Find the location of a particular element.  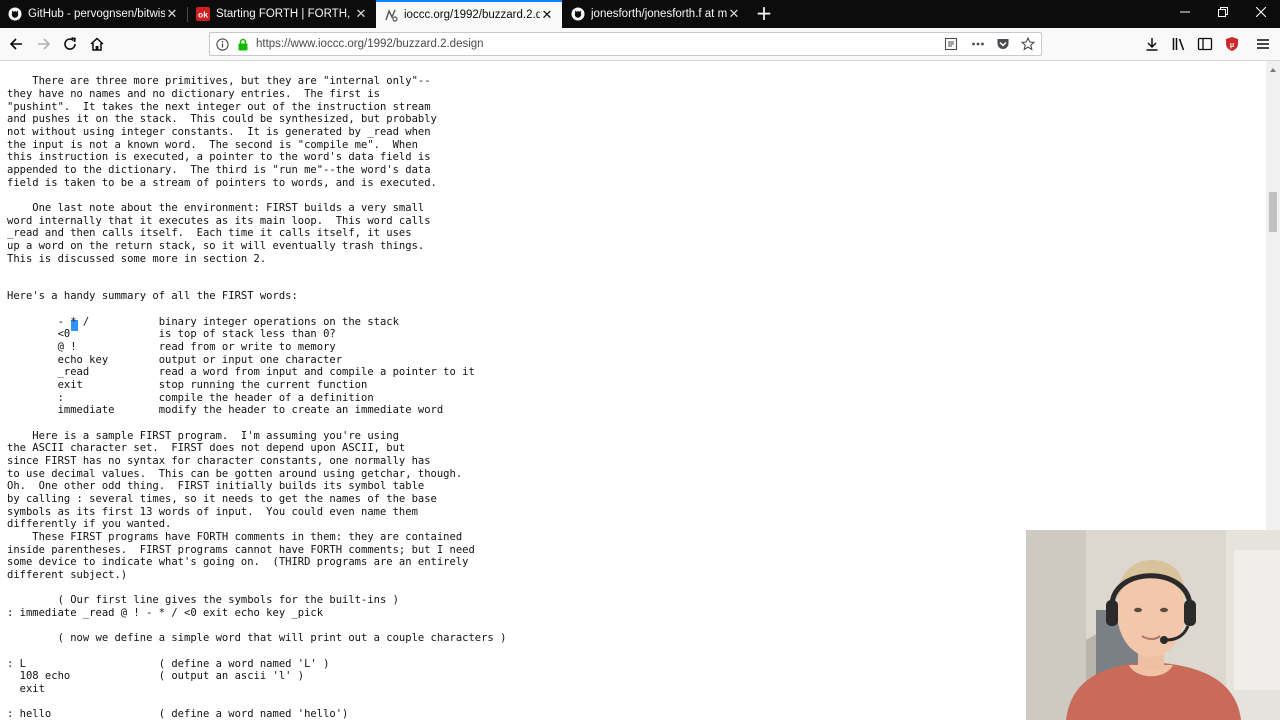

pocket-icon is located at coordinates (1003, 44).